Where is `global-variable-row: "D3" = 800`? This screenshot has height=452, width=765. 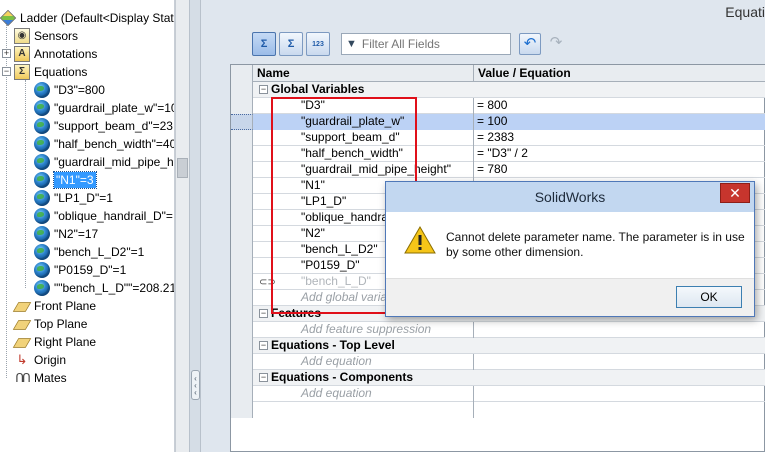 global-variable-row: "D3" = 800 is located at coordinates (498, 106).